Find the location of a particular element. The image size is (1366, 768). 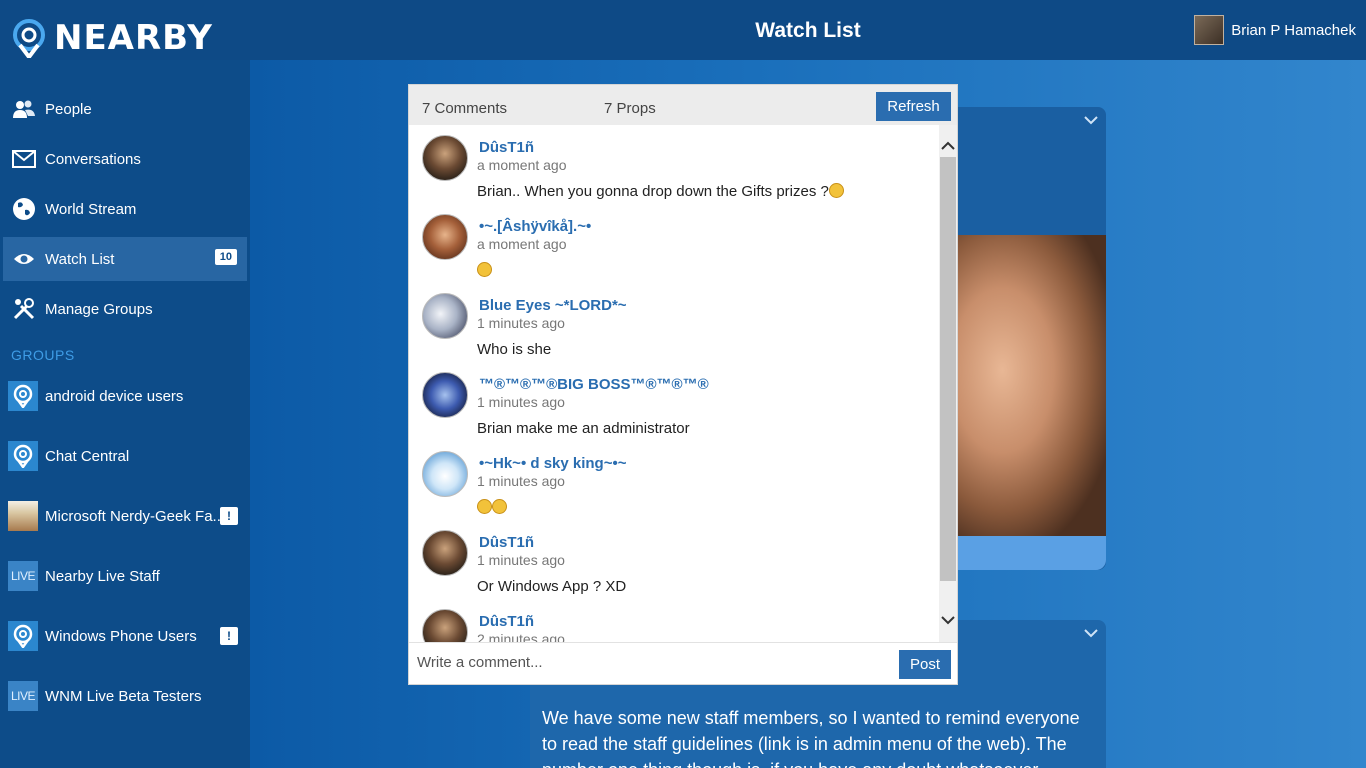

eye-icon is located at coordinates (24, 259).